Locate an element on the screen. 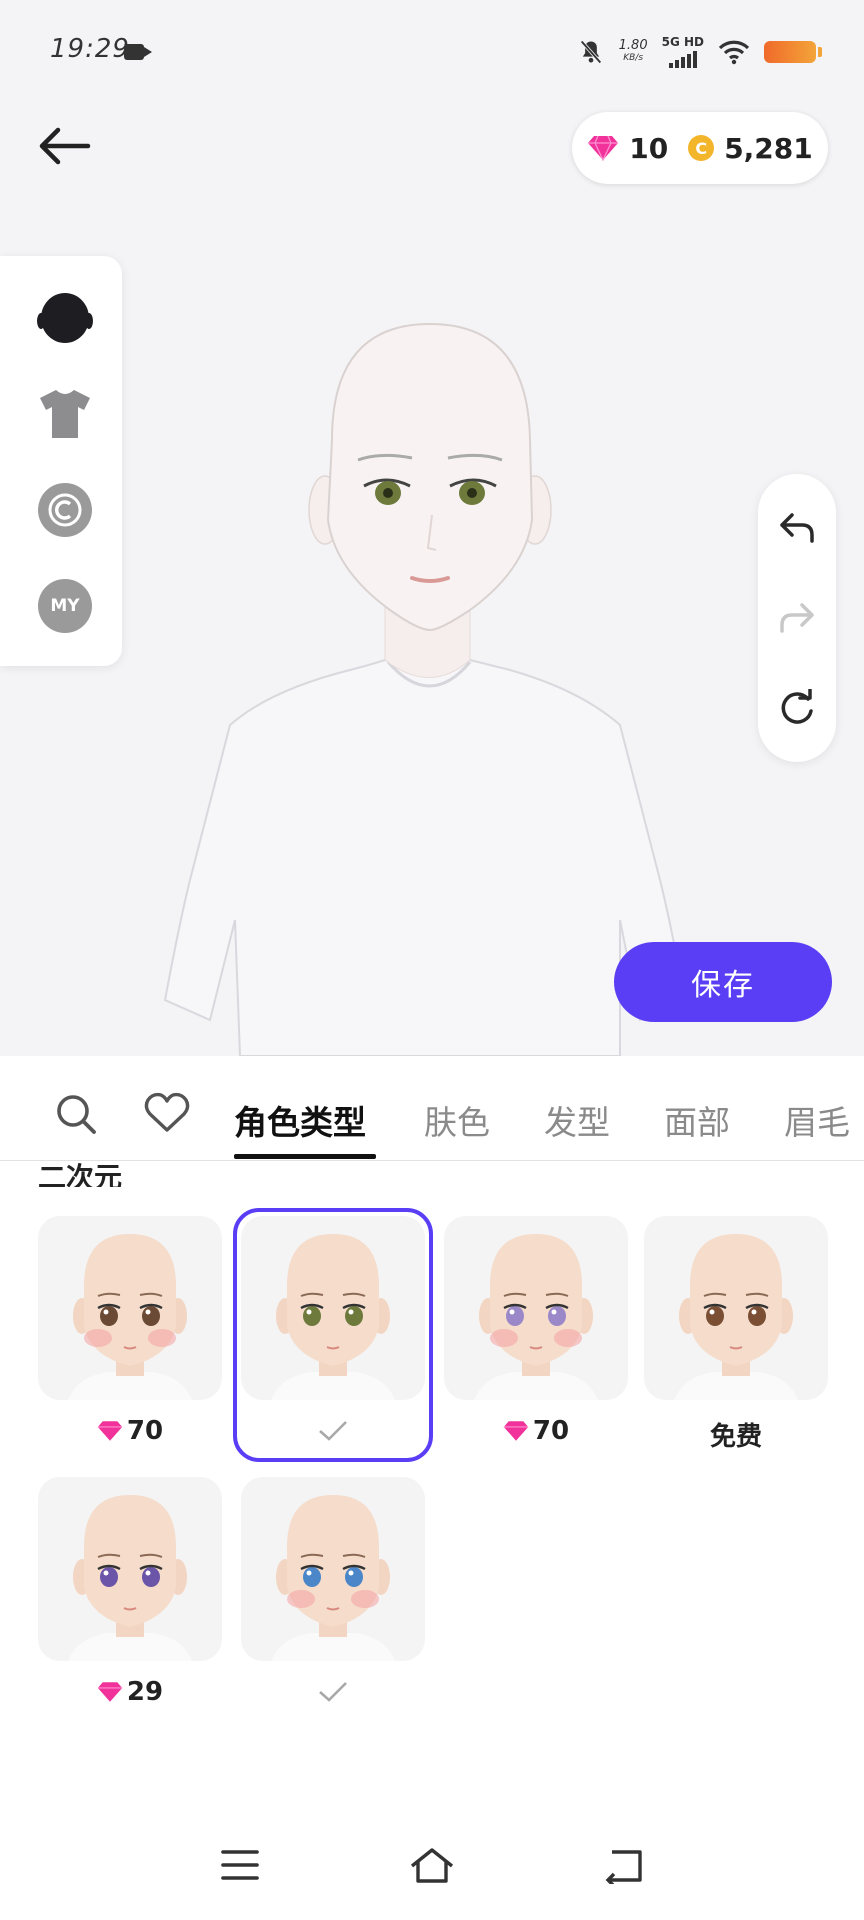  tab-eyebrows: 眉毛 is located at coordinates (817, 1120).